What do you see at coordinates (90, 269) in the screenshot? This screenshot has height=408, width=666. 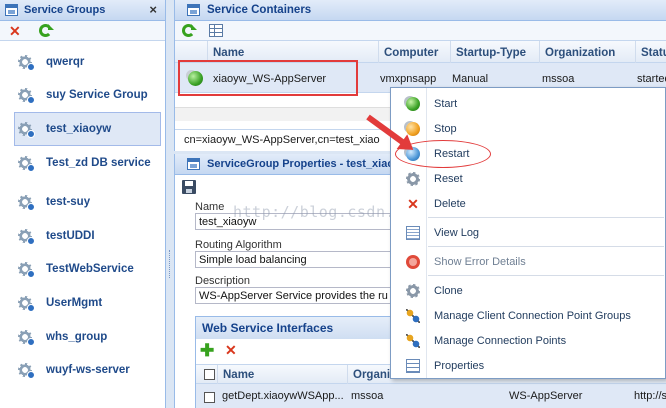 I see `group-item-label: TestWebService` at bounding box center [90, 269].